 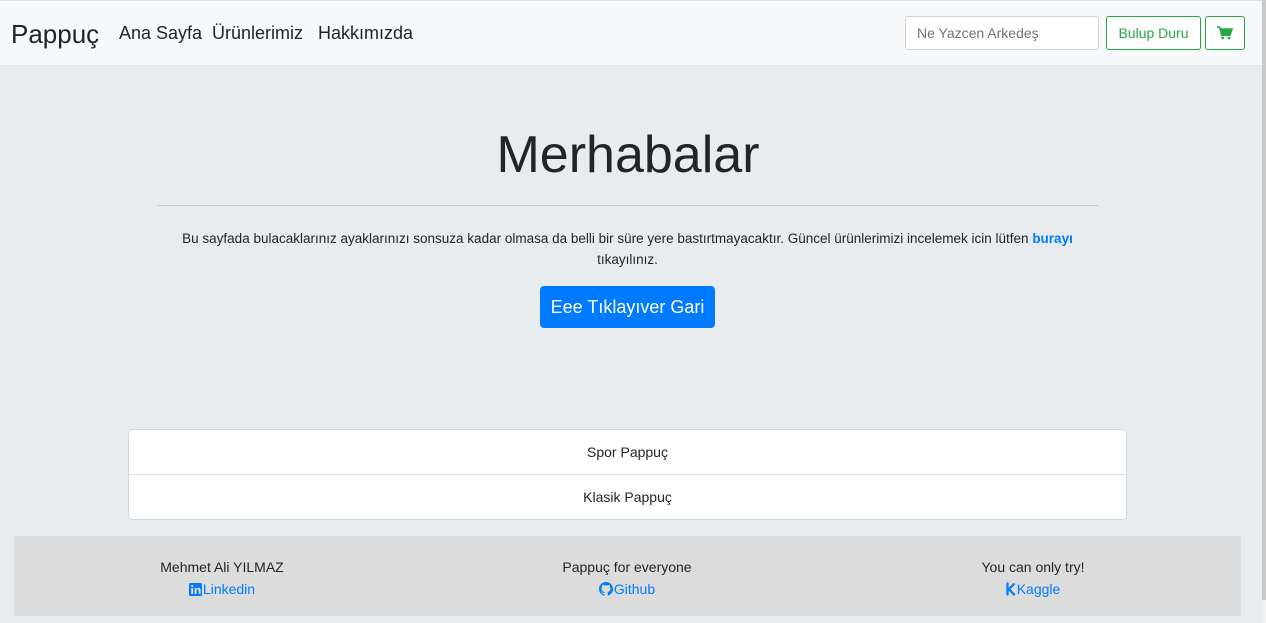 What do you see at coordinates (1052, 238) in the screenshot?
I see `hero-link: burayı` at bounding box center [1052, 238].